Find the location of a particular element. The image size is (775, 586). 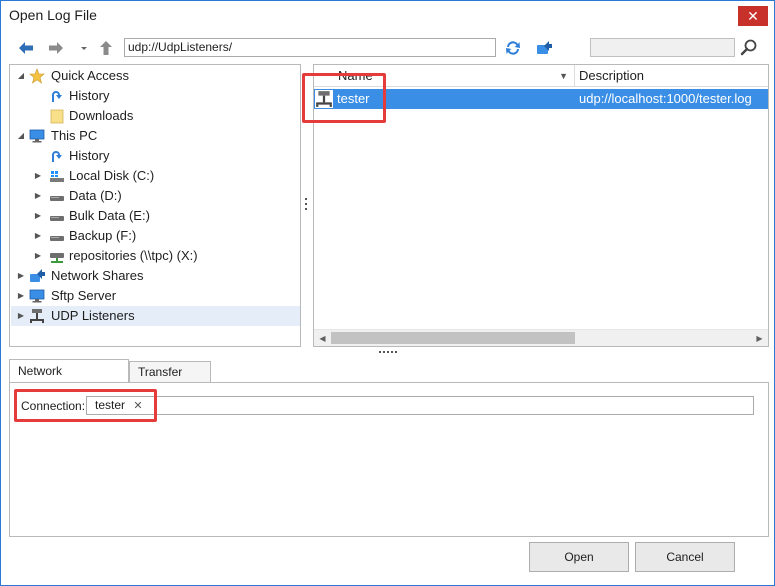

column-header-description: Description is located at coordinates (671, 76).